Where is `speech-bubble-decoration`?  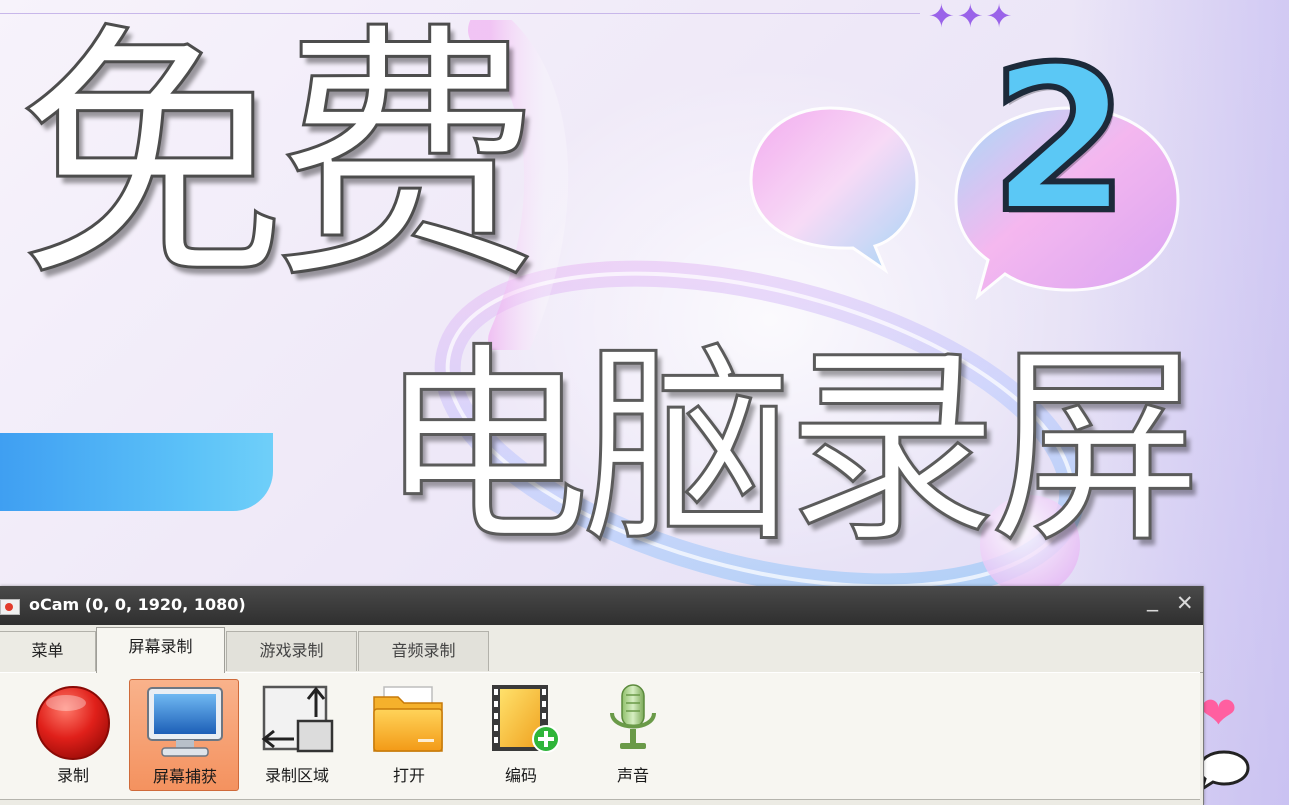 speech-bubble-decoration is located at coordinates (834, 190).